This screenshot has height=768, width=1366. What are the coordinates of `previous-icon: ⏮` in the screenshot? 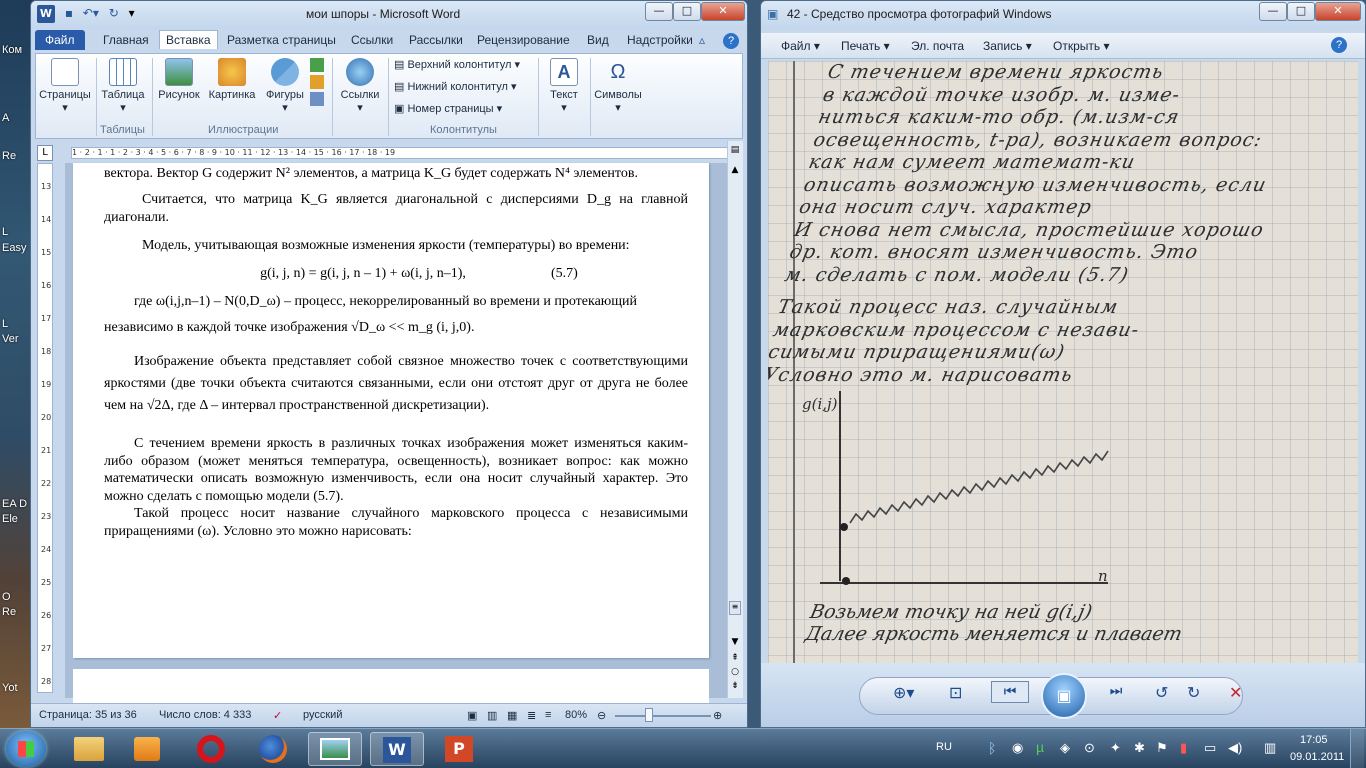 It's located at (1010, 692).